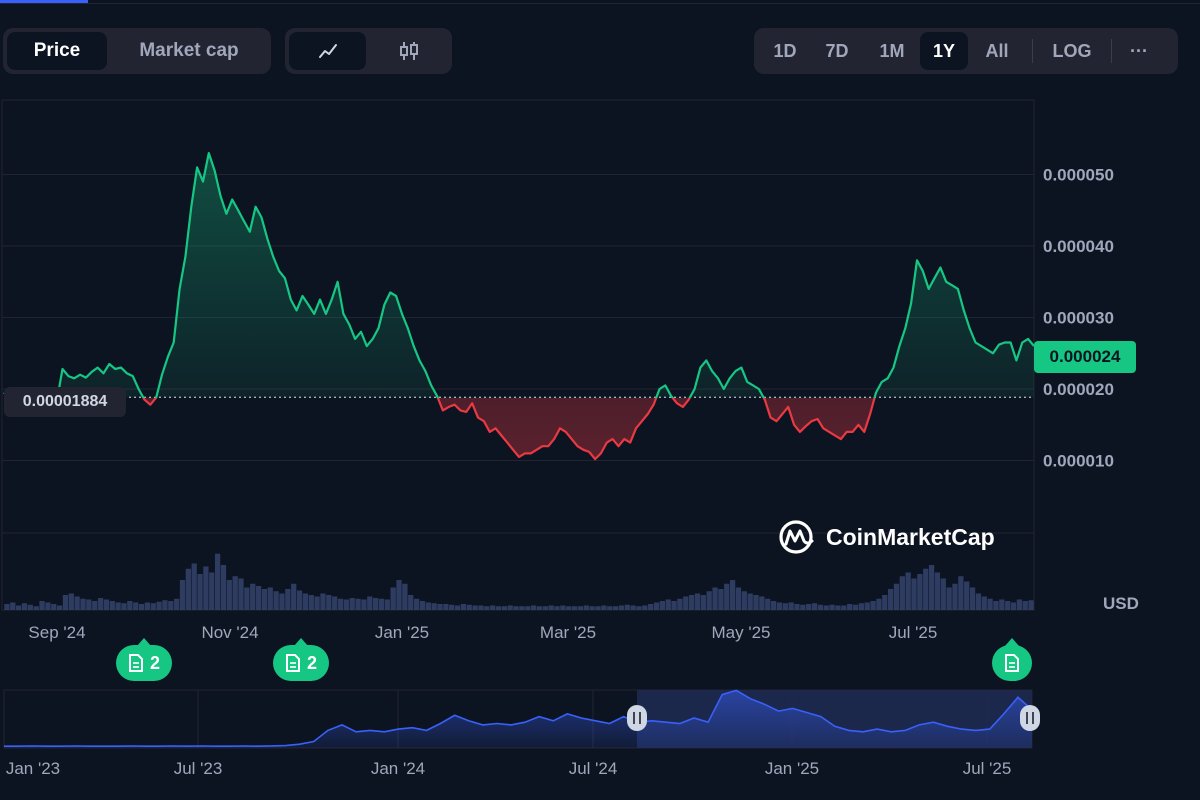  What do you see at coordinates (1085, 357) in the screenshot?
I see `current-price-badge: 0.000024` at bounding box center [1085, 357].